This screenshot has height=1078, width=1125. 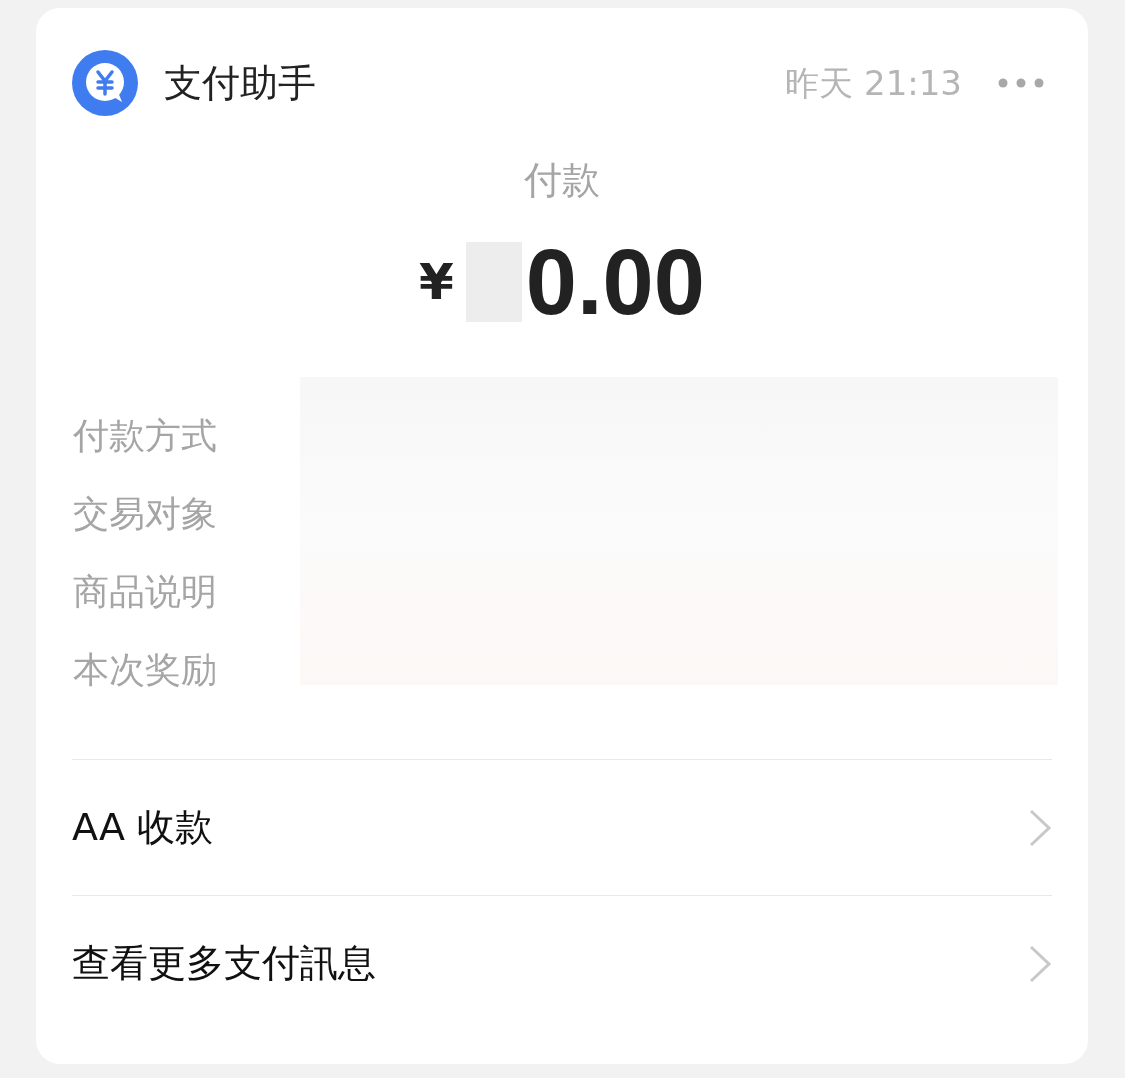 I want to click on link-row: AA 收款, so click(x=562, y=827).